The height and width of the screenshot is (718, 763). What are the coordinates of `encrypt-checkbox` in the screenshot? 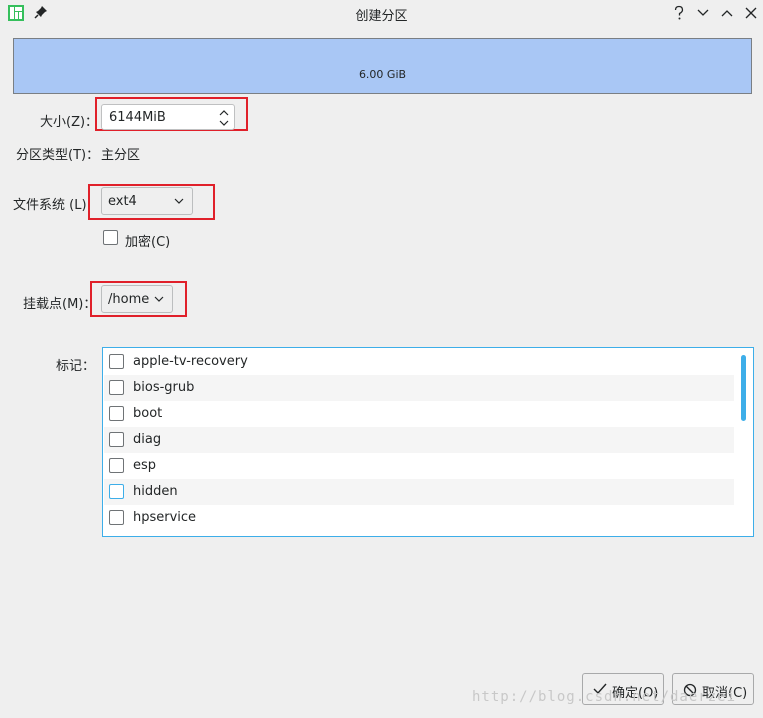 It's located at (110, 237).